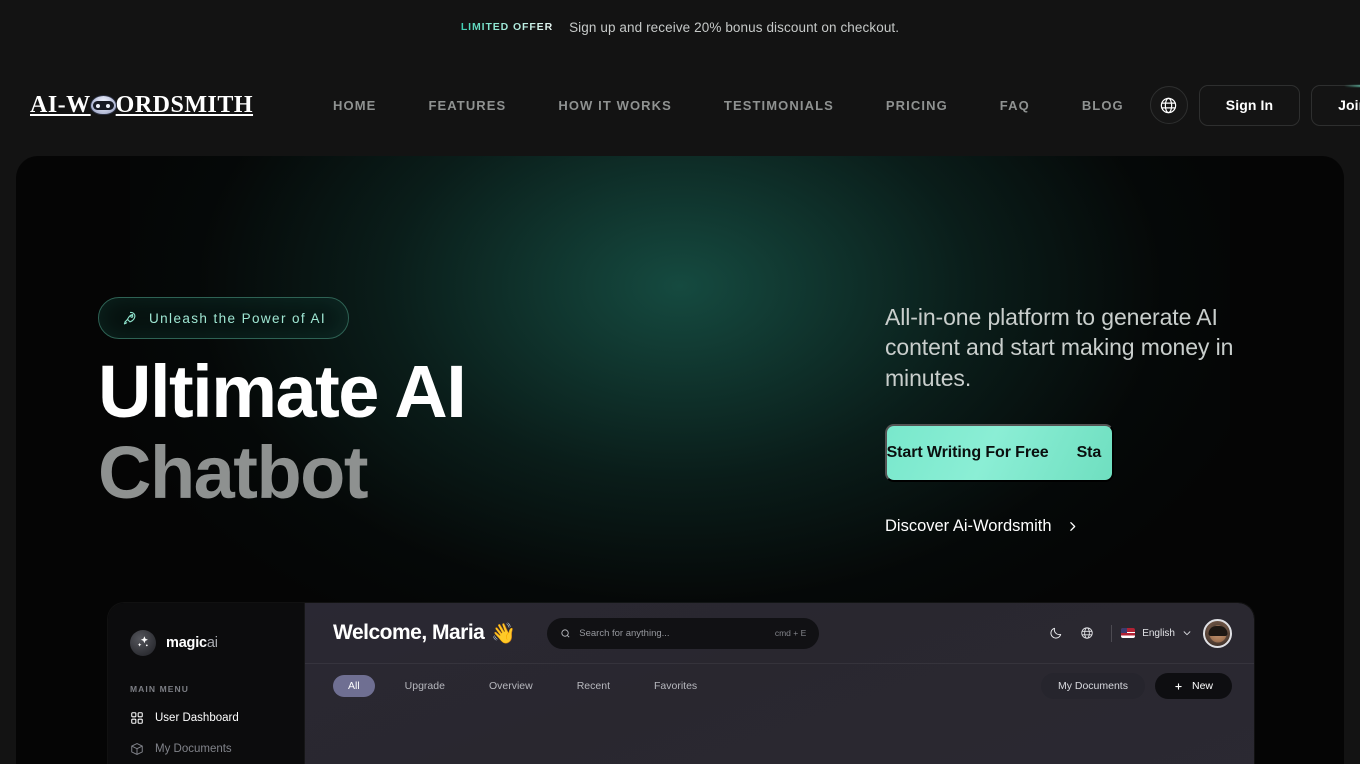 The image size is (1360, 764). What do you see at coordinates (790, 633) in the screenshot?
I see `dashboard-search-shortcut: cmd + E` at bounding box center [790, 633].